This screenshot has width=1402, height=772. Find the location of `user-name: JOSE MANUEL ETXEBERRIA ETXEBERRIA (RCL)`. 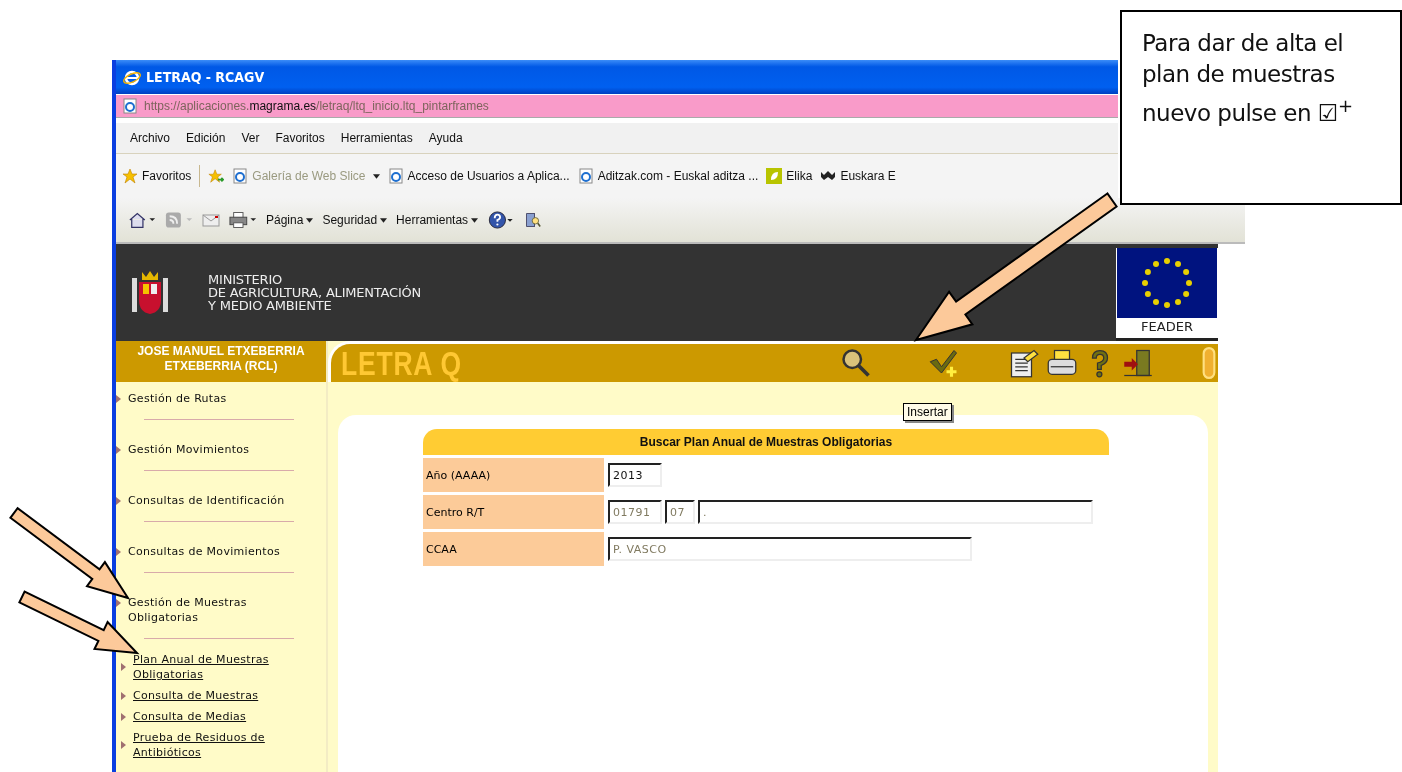

user-name: JOSE MANUEL ETXEBERRIA ETXEBERRIA (RCL) is located at coordinates (221, 361).